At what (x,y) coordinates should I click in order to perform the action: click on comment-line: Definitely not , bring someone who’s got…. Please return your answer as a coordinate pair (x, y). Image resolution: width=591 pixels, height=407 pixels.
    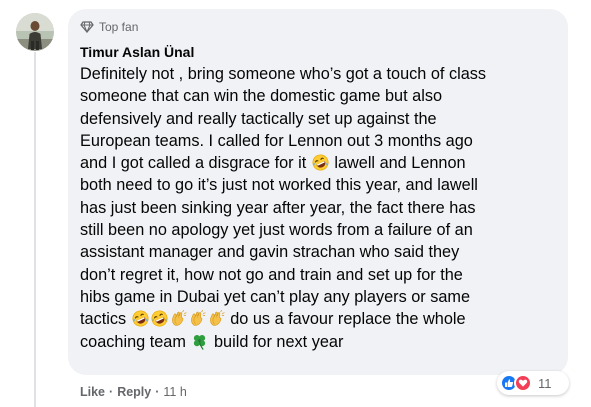
    Looking at the image, I should click on (283, 74).